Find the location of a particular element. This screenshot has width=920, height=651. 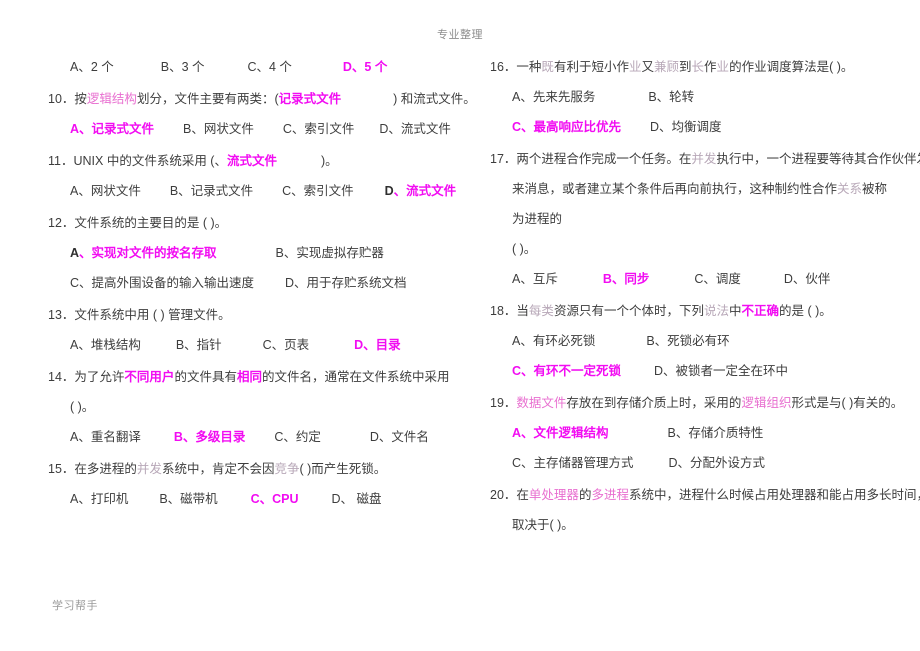

question-18-options-row2: C、有环不一定死锁 D、被锁者一定全在环中 is located at coordinates (693, 371).